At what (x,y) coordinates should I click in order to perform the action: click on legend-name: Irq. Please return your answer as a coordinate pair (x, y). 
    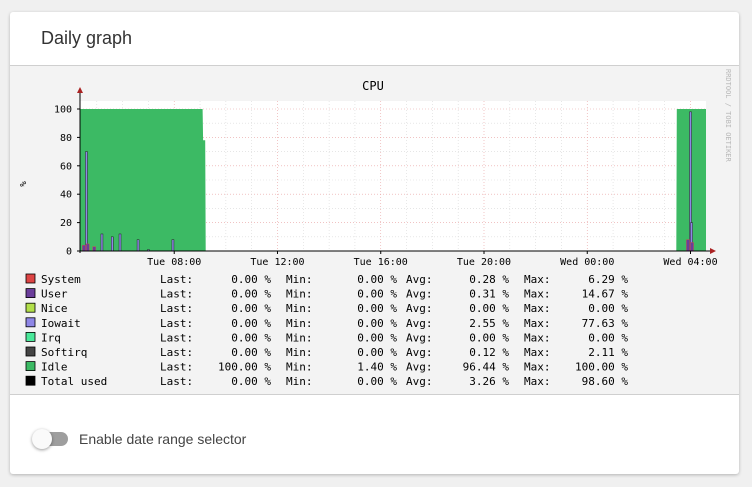
    Looking at the image, I should click on (51, 337).